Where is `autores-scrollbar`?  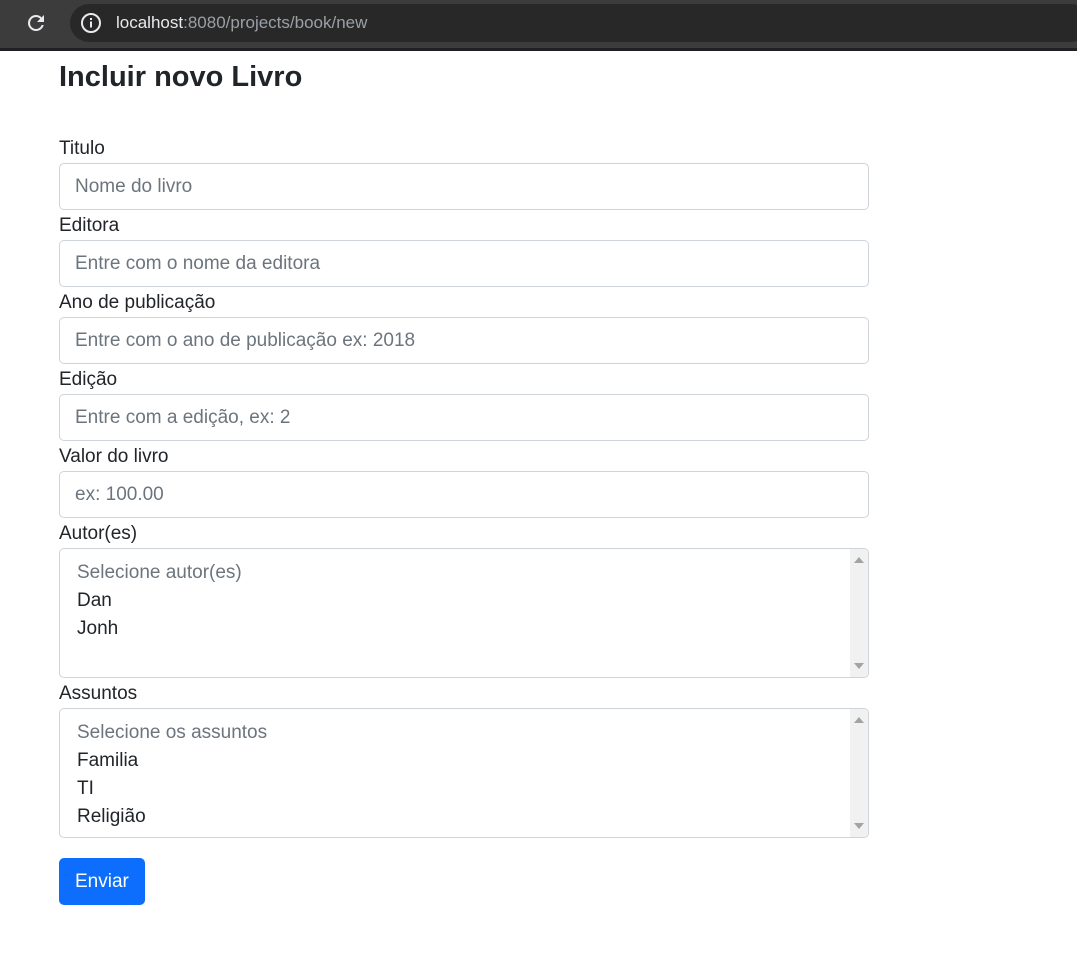 autores-scrollbar is located at coordinates (859, 613).